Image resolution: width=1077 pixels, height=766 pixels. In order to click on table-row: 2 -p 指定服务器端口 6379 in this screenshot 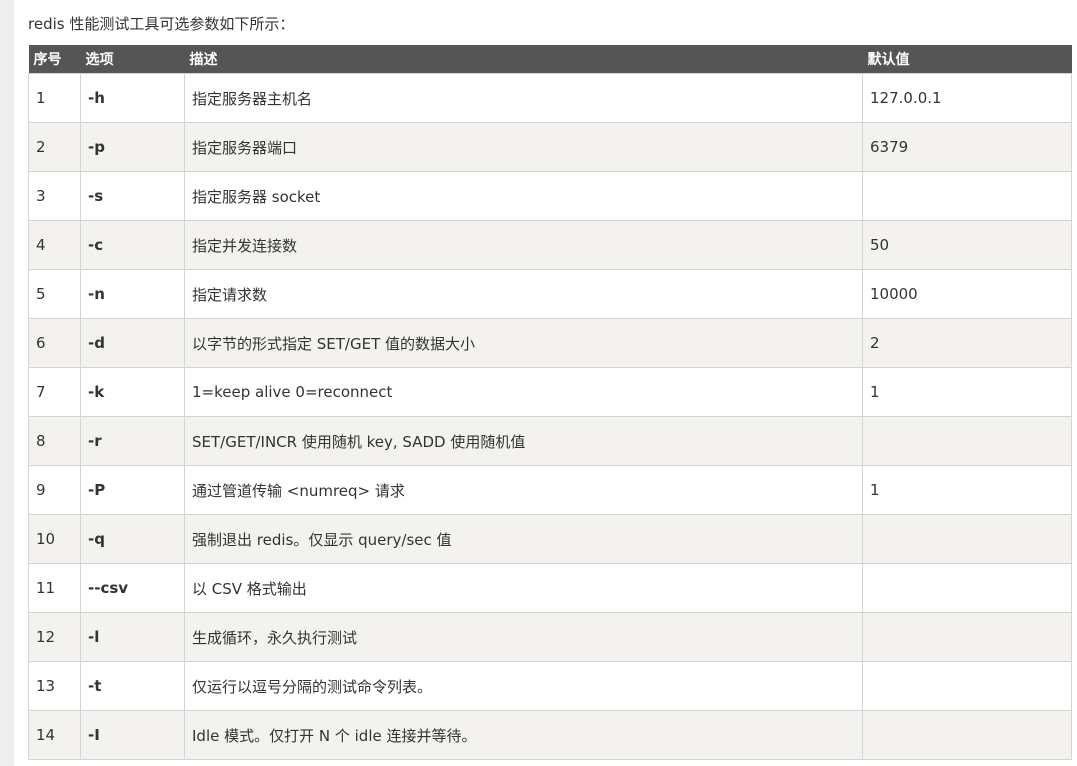, I will do `click(550, 147)`.